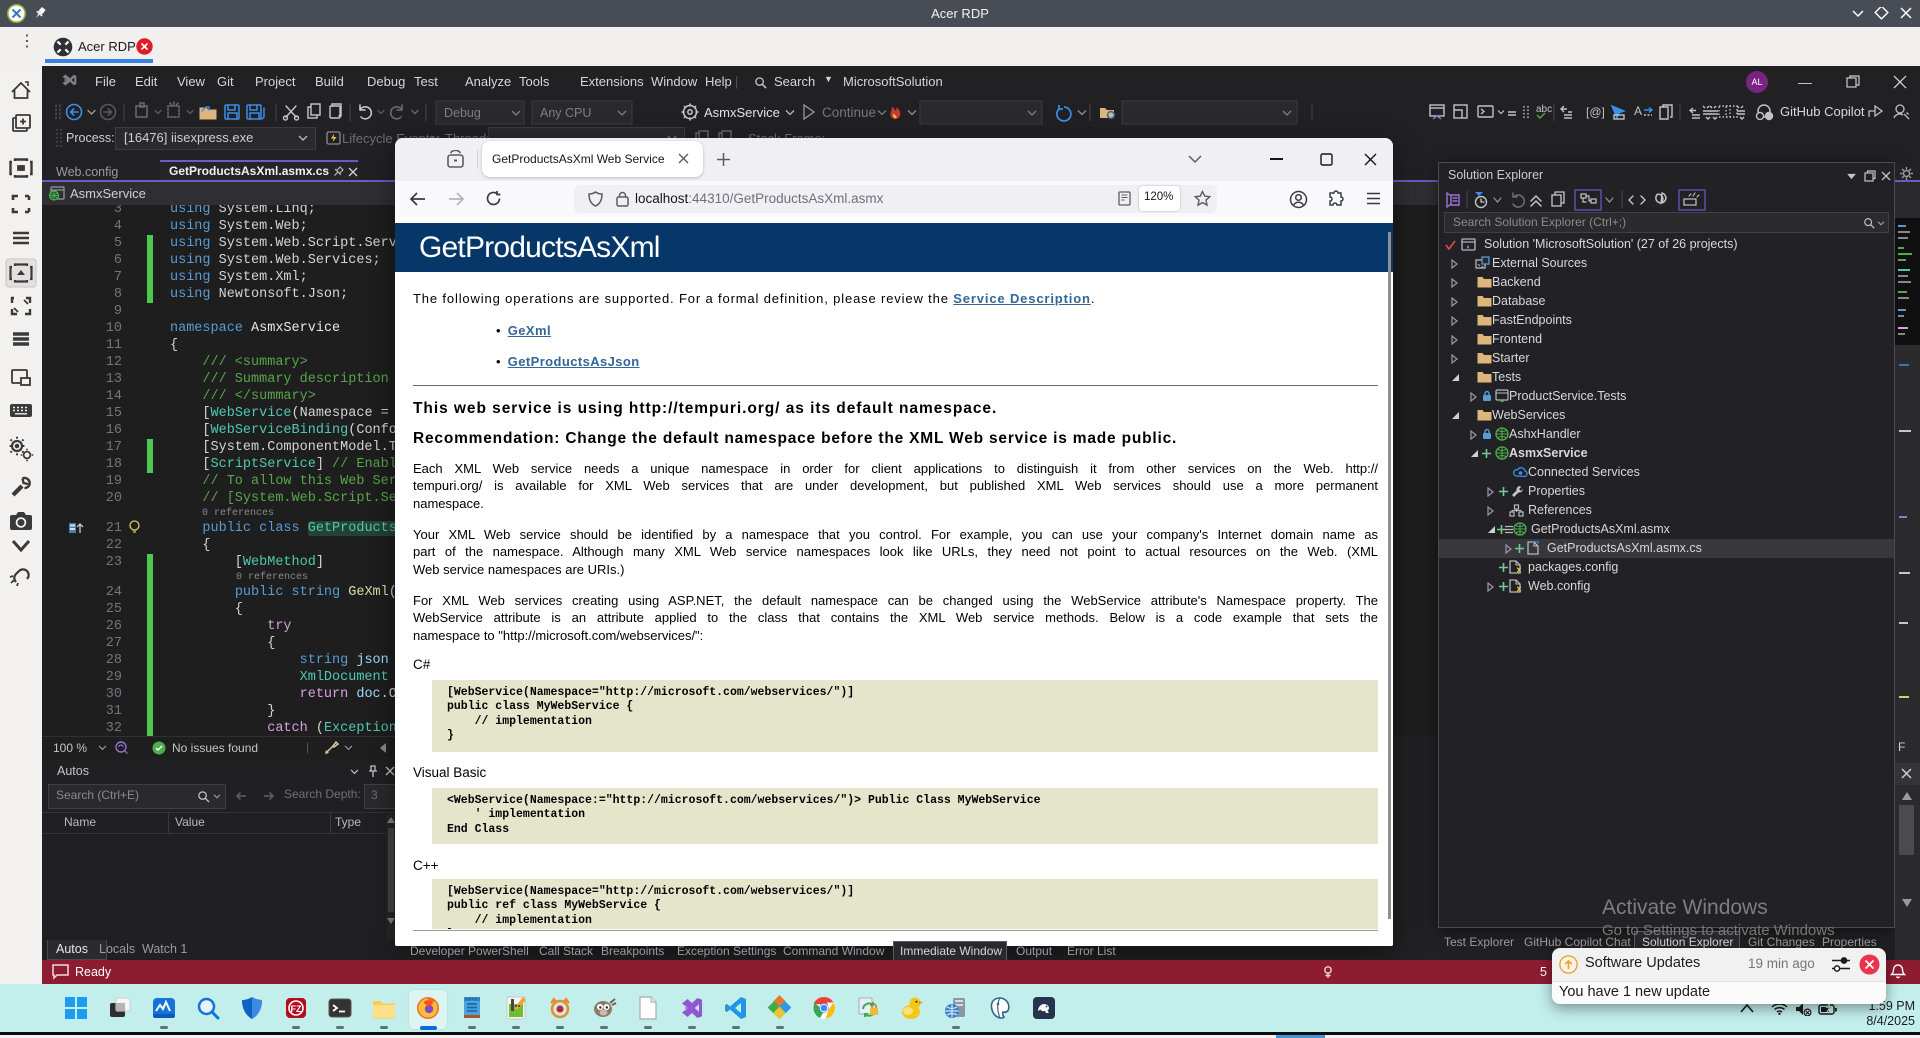 The width and height of the screenshot is (1920, 1038). Describe the element at coordinates (462, 113) in the screenshot. I see `svg-text: Debug` at that location.